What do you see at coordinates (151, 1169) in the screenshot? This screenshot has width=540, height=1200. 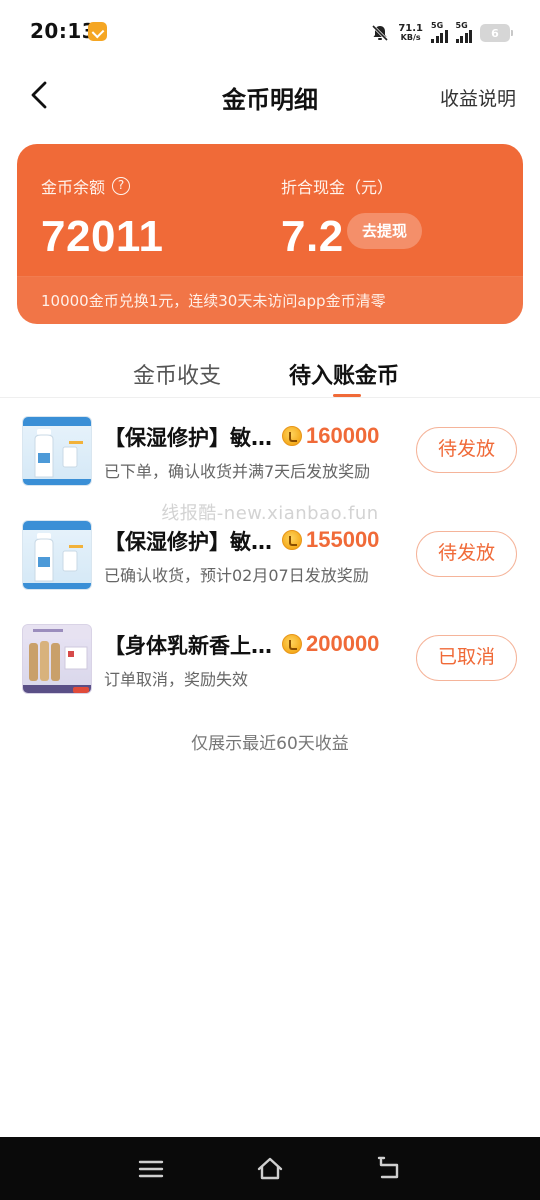 I see `menu-icon` at bounding box center [151, 1169].